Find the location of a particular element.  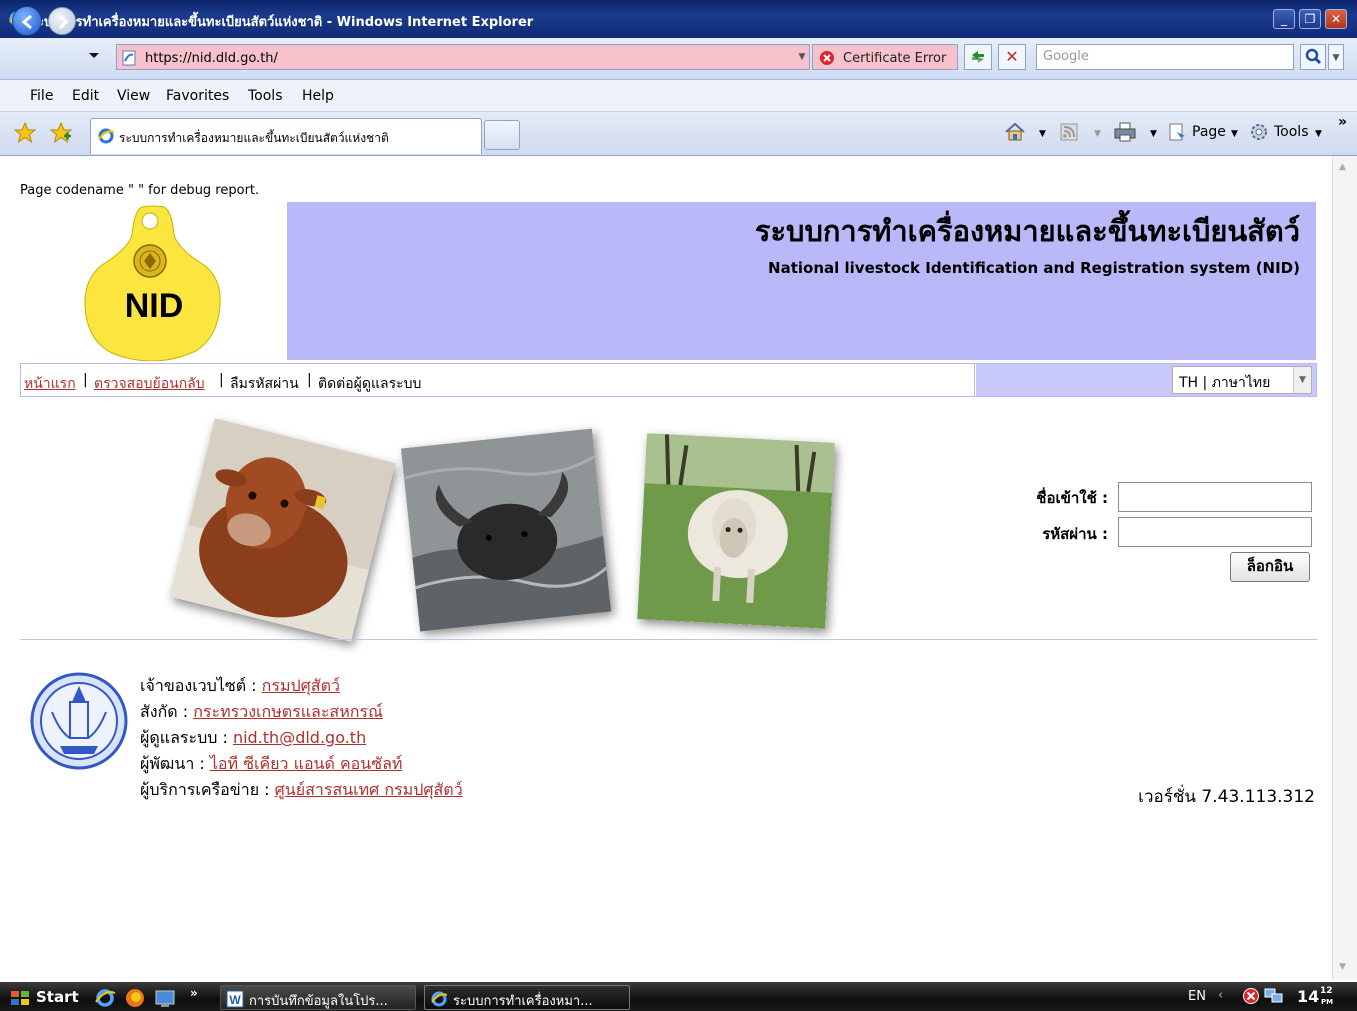

menu-help: Help is located at coordinates (318, 96).